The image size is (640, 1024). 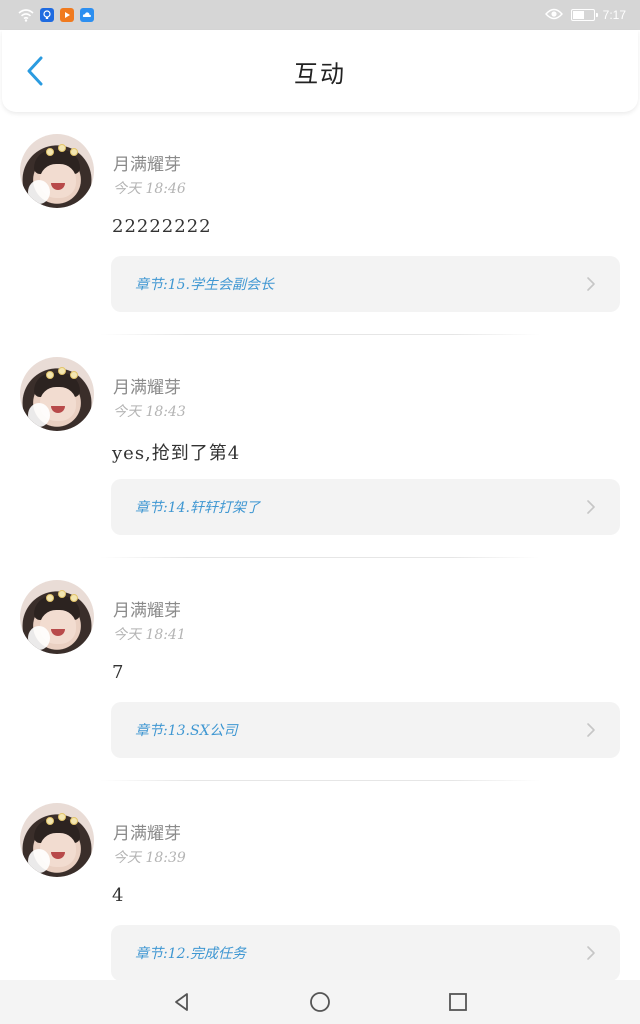 I want to click on comment-timestamp: 今天 18:46, so click(x=149, y=189).